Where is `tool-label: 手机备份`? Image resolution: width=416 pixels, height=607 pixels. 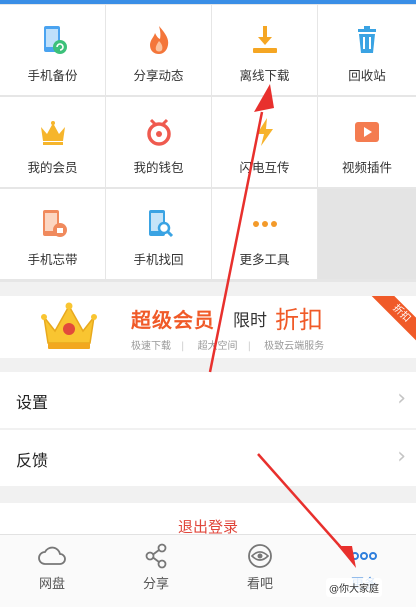
tool-label: 手机备份 is located at coordinates (52, 75).